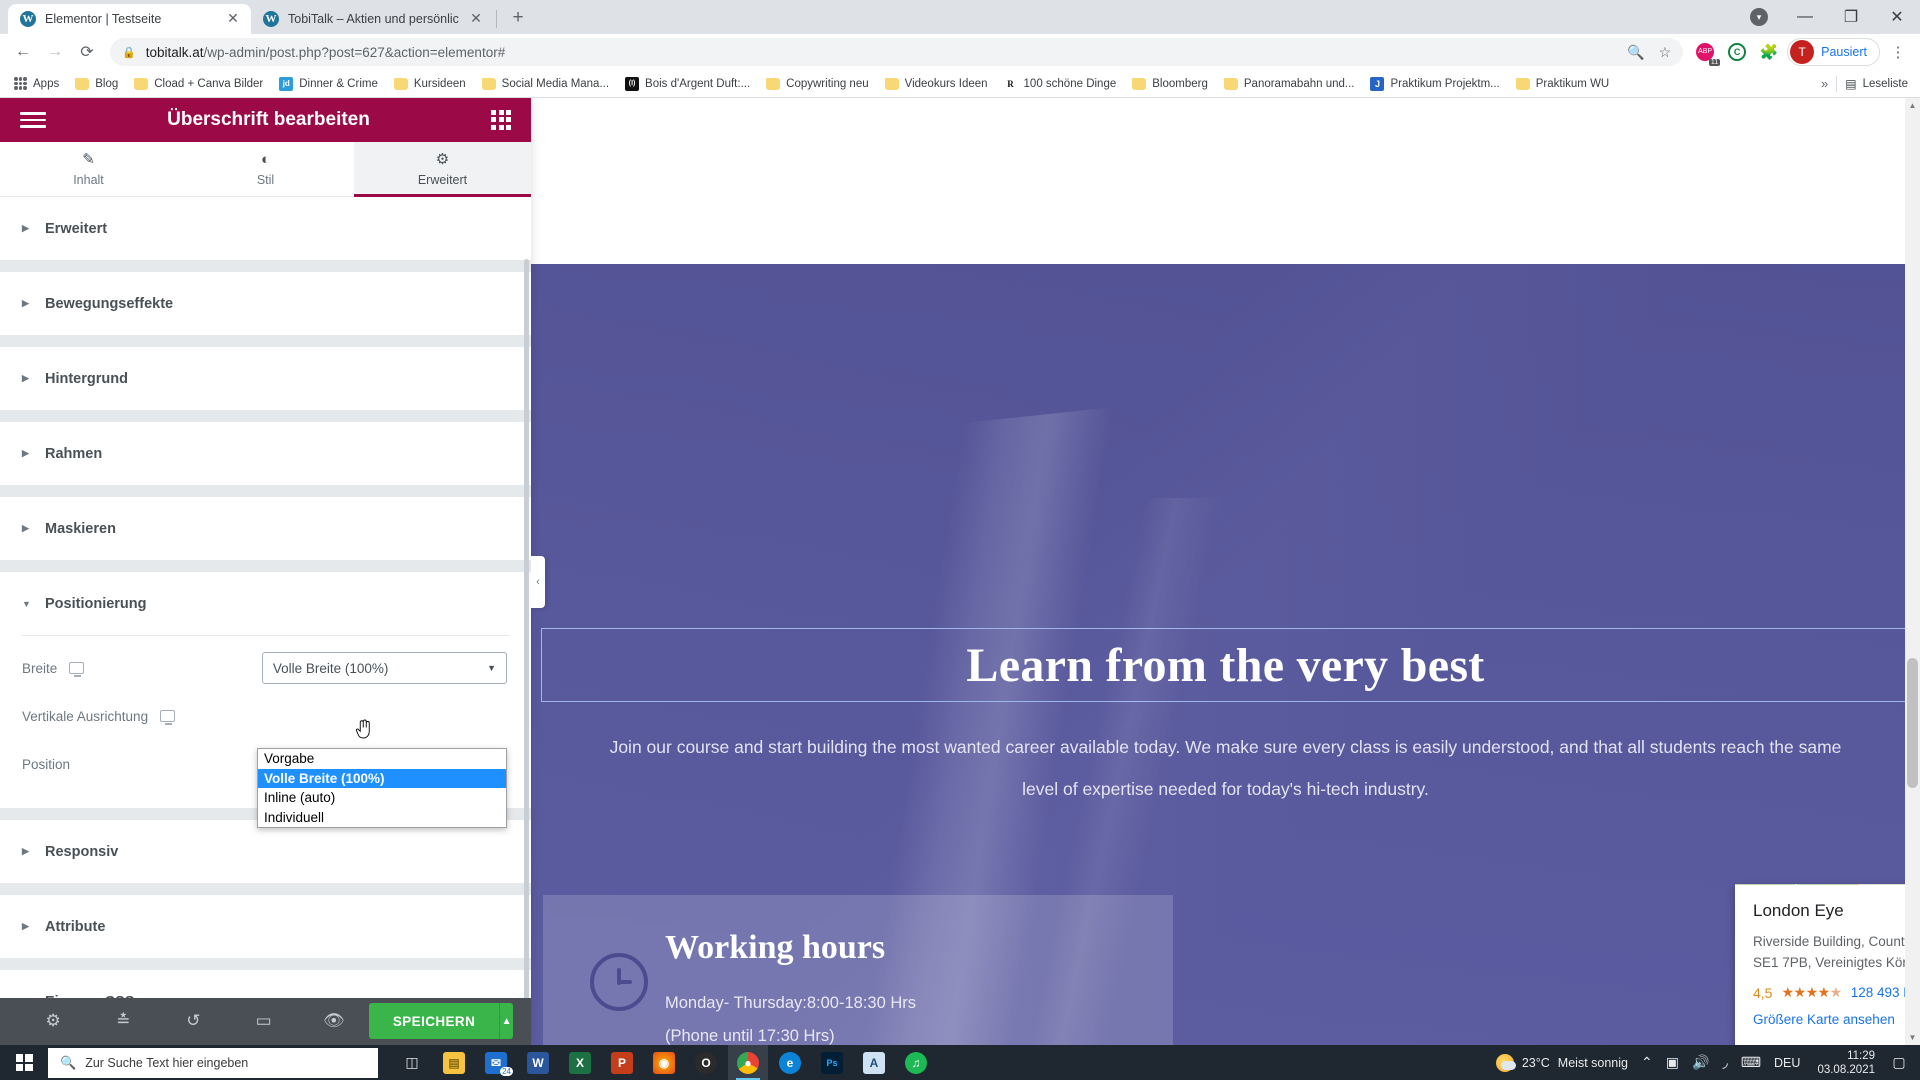  I want to click on notification-icon: ▢, so click(1899, 1062).